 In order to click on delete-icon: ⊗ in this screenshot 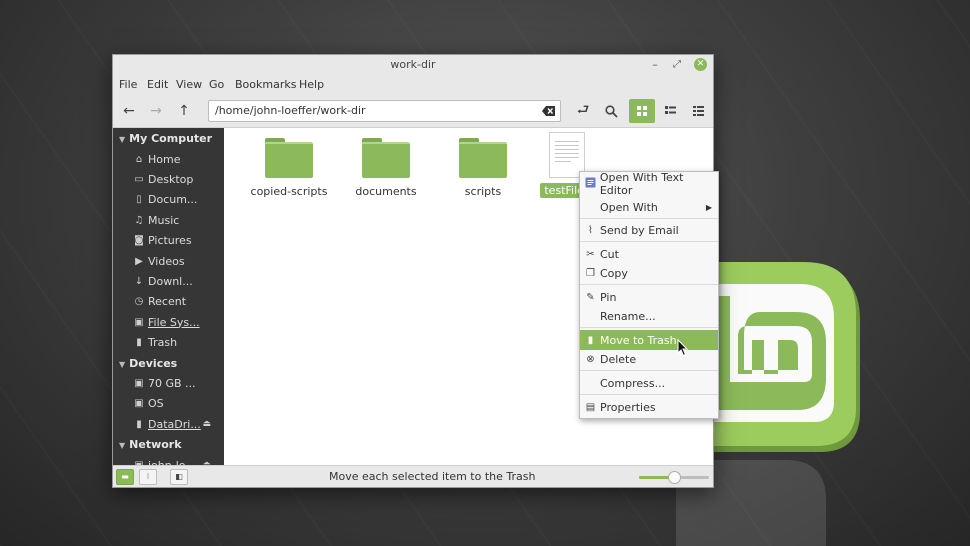, I will do `click(590, 359)`.